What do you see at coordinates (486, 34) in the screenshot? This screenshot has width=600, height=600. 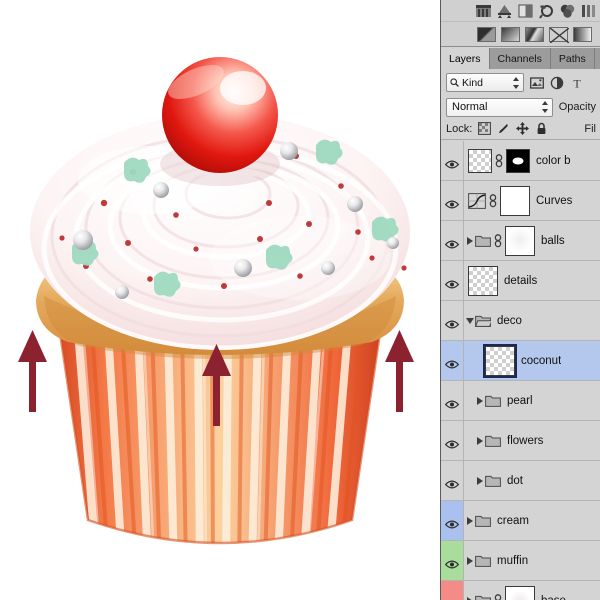 I see `gradient-preset-1-icon` at bounding box center [486, 34].